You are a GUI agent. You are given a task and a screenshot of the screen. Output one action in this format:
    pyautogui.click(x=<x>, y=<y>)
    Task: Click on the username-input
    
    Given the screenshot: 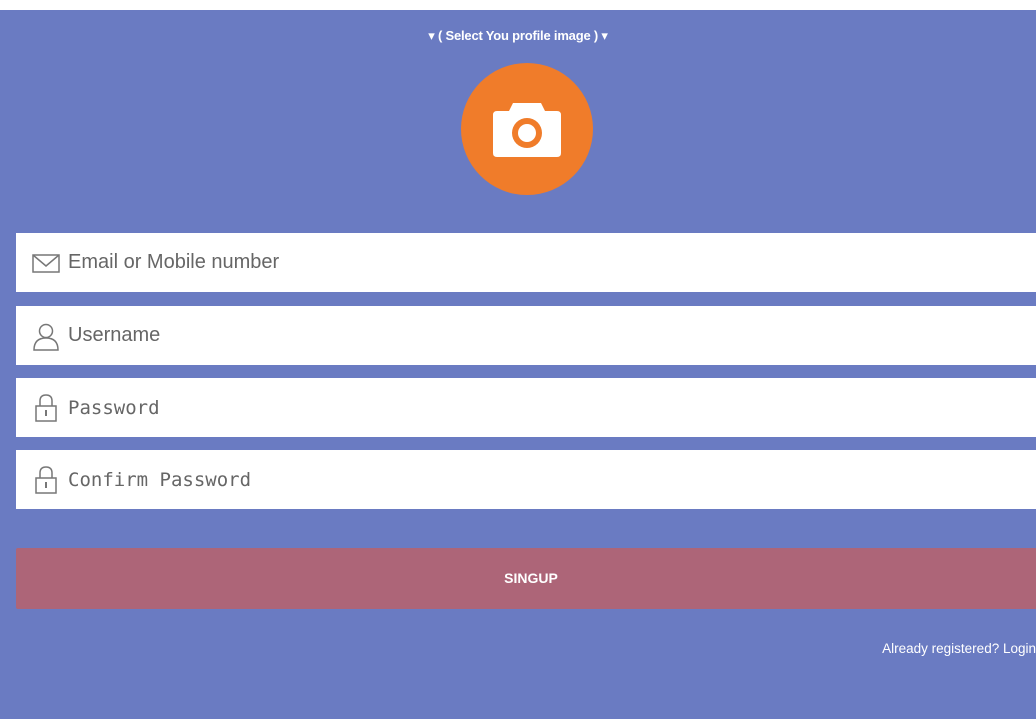 What is the action you would take?
    pyautogui.click(x=548, y=335)
    